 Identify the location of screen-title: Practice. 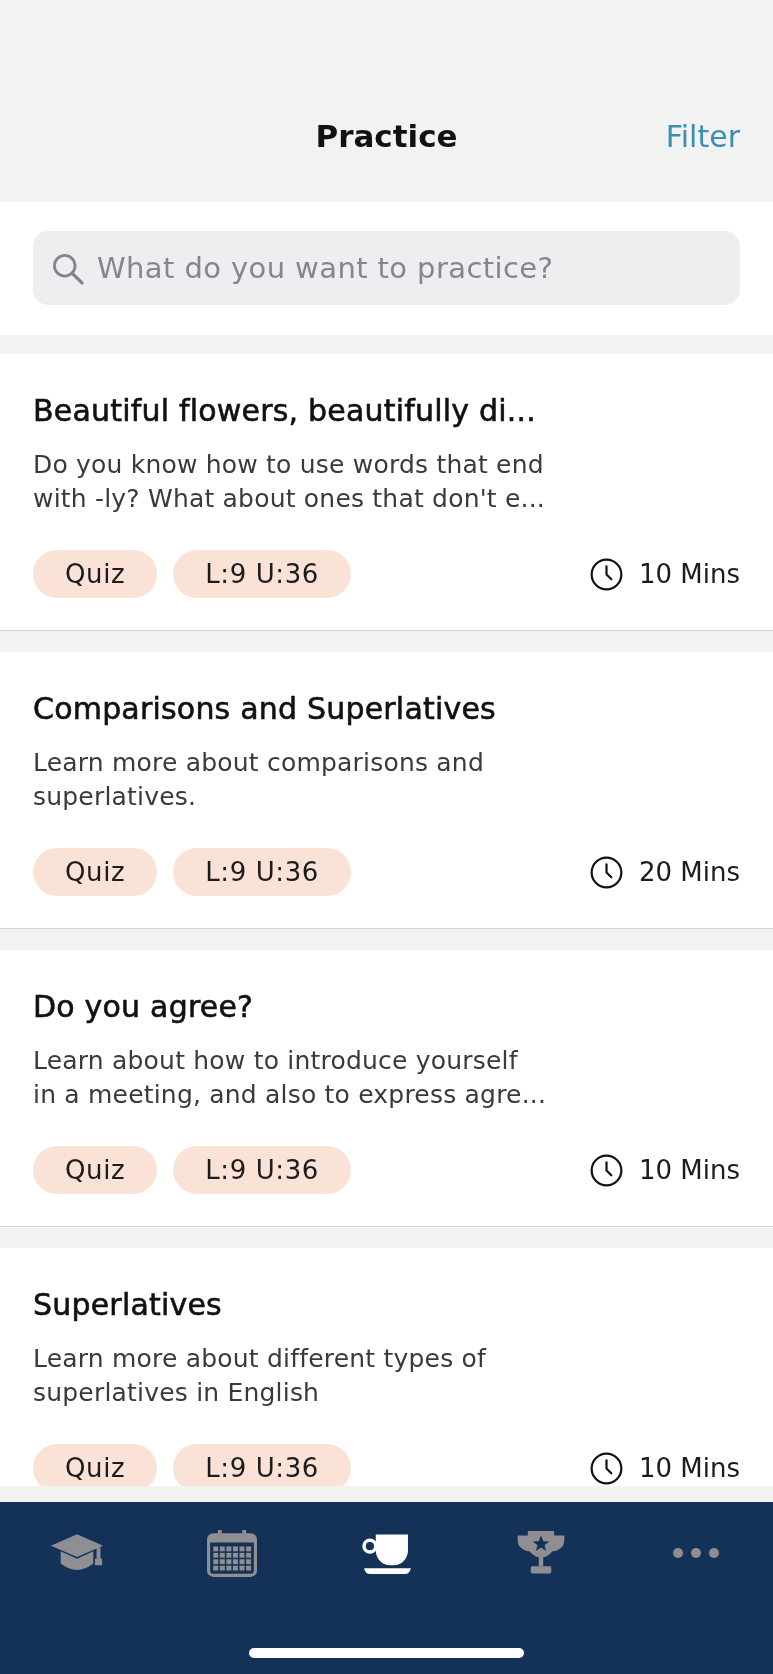
(386, 136).